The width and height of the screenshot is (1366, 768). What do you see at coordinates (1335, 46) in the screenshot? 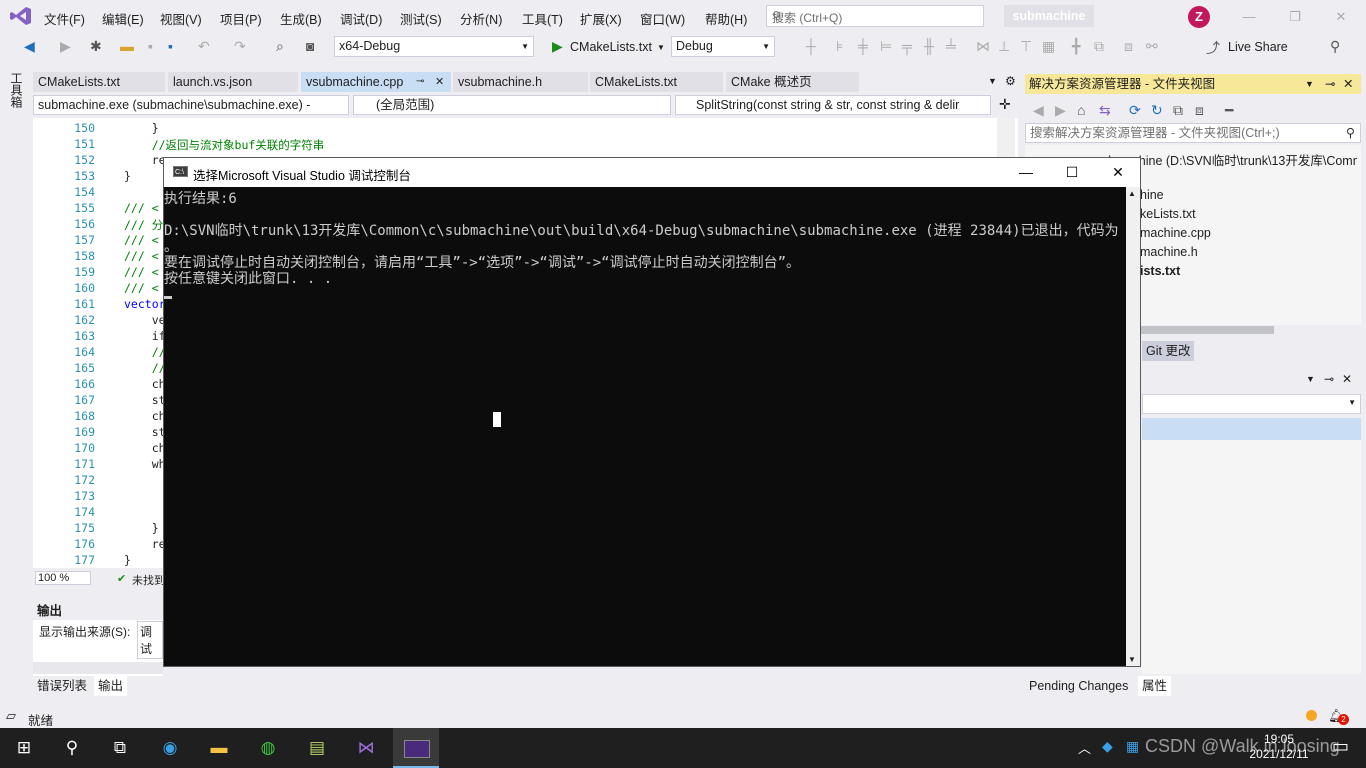
I see `feedback-icon: ⚲` at bounding box center [1335, 46].